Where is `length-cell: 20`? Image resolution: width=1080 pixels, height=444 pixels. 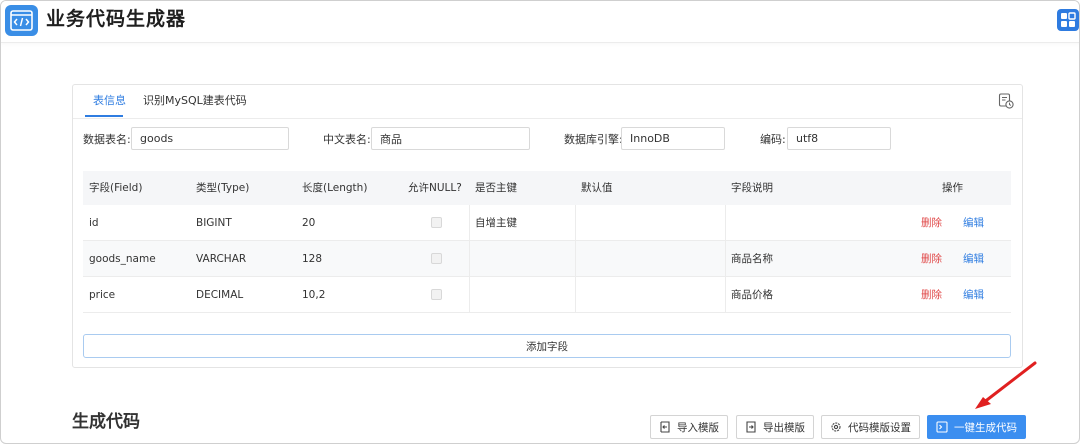
length-cell: 20 is located at coordinates (309, 223).